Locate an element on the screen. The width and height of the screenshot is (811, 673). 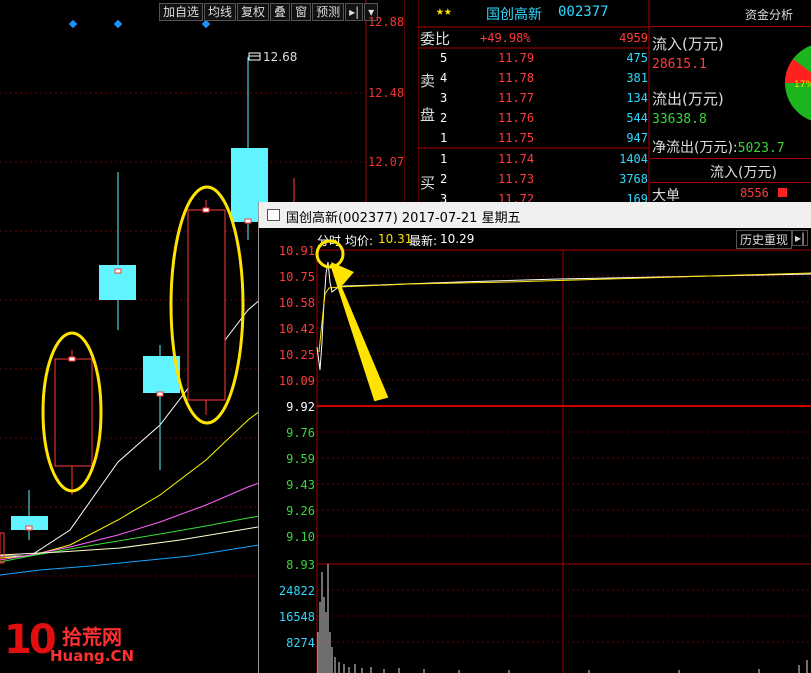
sell-row: 5 11.79 475 is located at coordinates (534, 58).